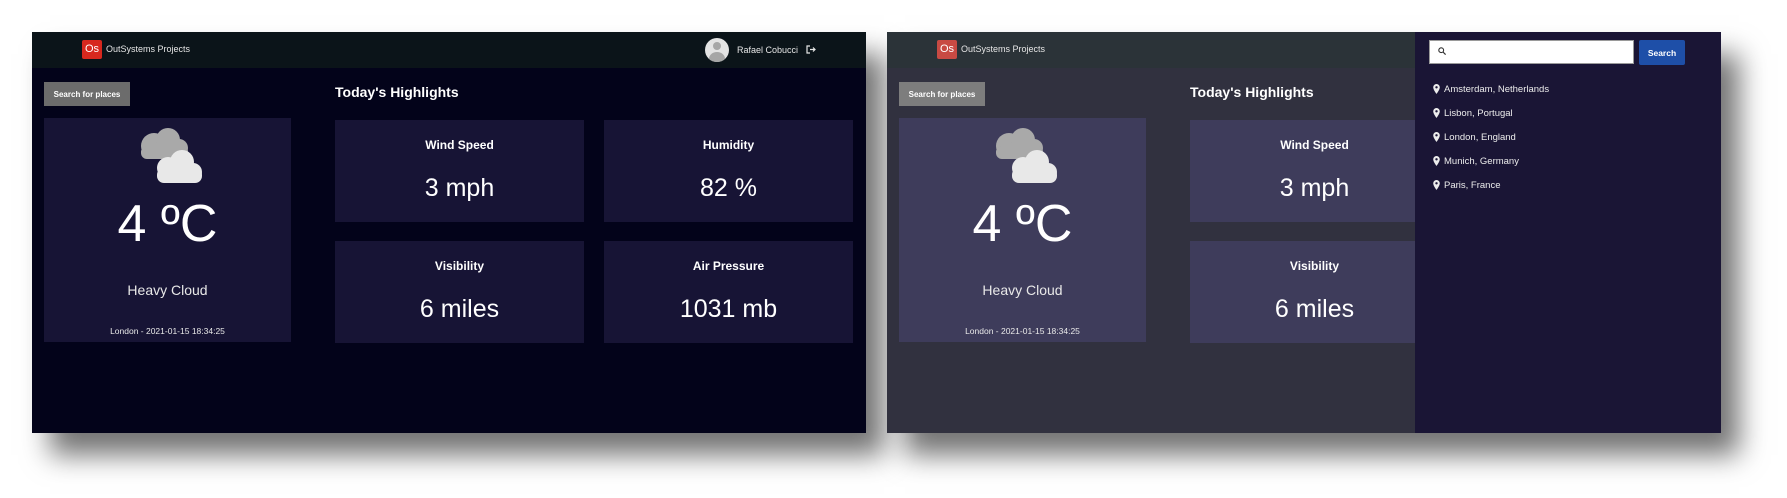 The image size is (1787, 498). I want to click on place-item-munich: Munich, Germany, so click(1491, 168).